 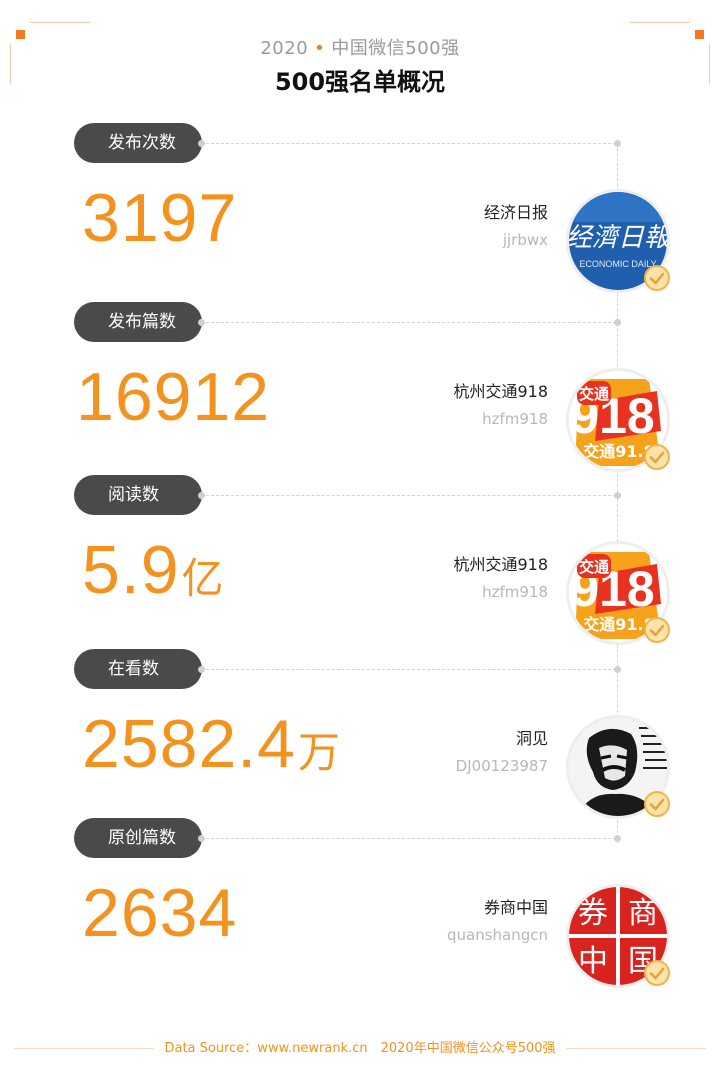 What do you see at coordinates (131, 570) in the screenshot?
I see `stat-value-number: 5.9` at bounding box center [131, 570].